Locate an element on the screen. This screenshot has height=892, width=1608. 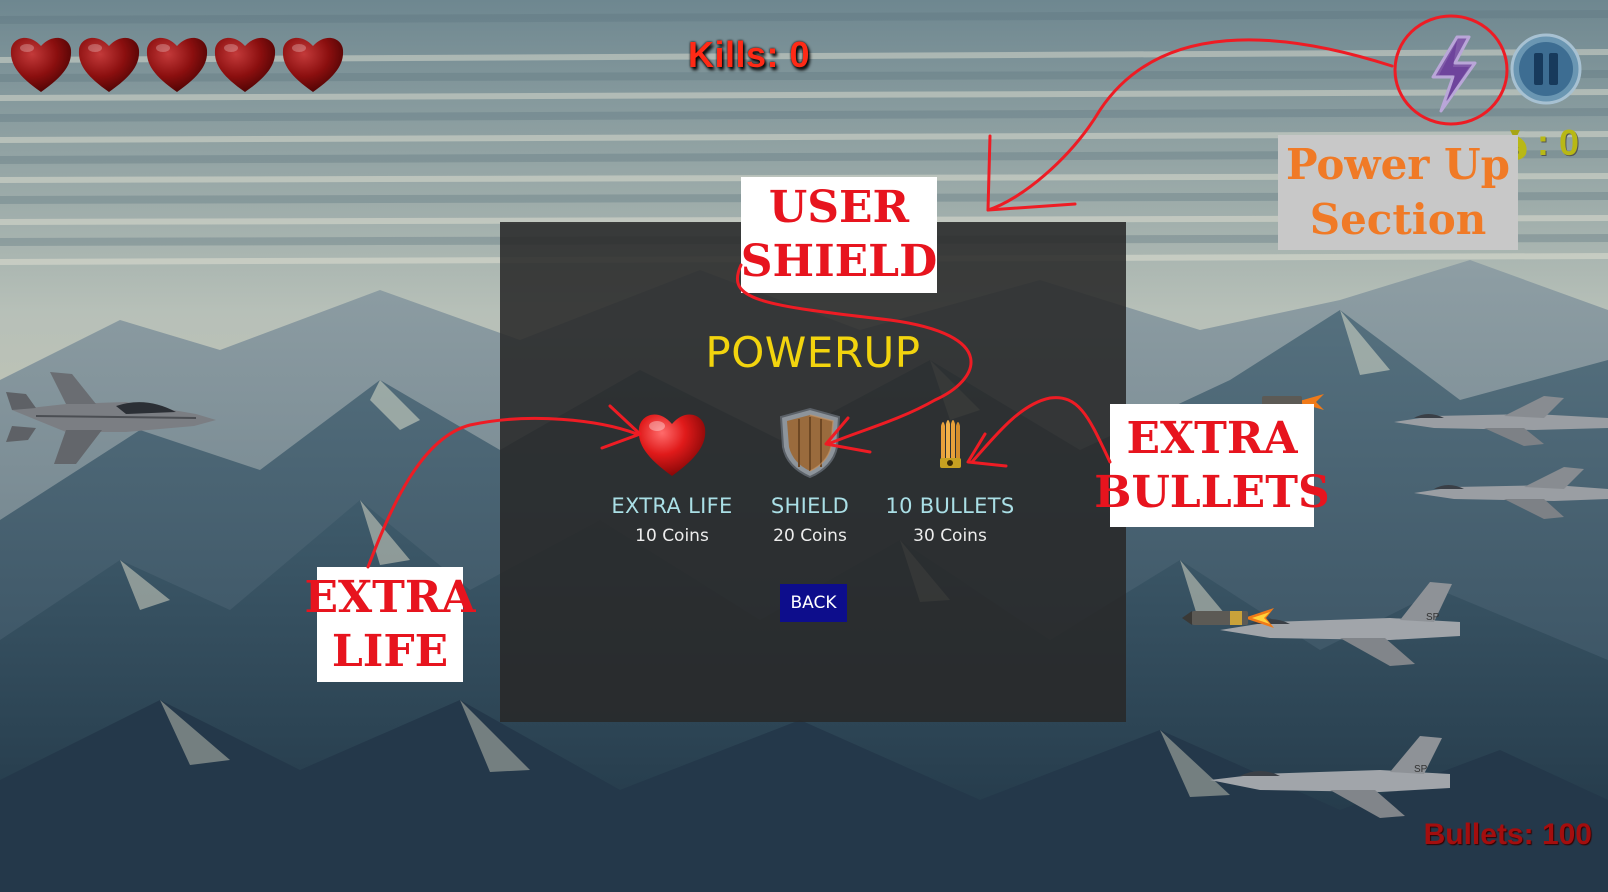
item-name: SHIELD is located at coordinates (810, 506).